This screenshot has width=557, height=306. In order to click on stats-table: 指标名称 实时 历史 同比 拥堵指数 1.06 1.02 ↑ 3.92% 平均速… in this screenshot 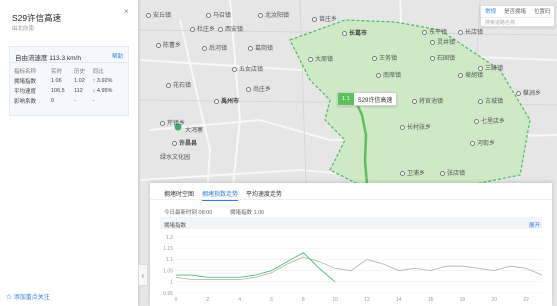, I will do `click(70, 86)`.